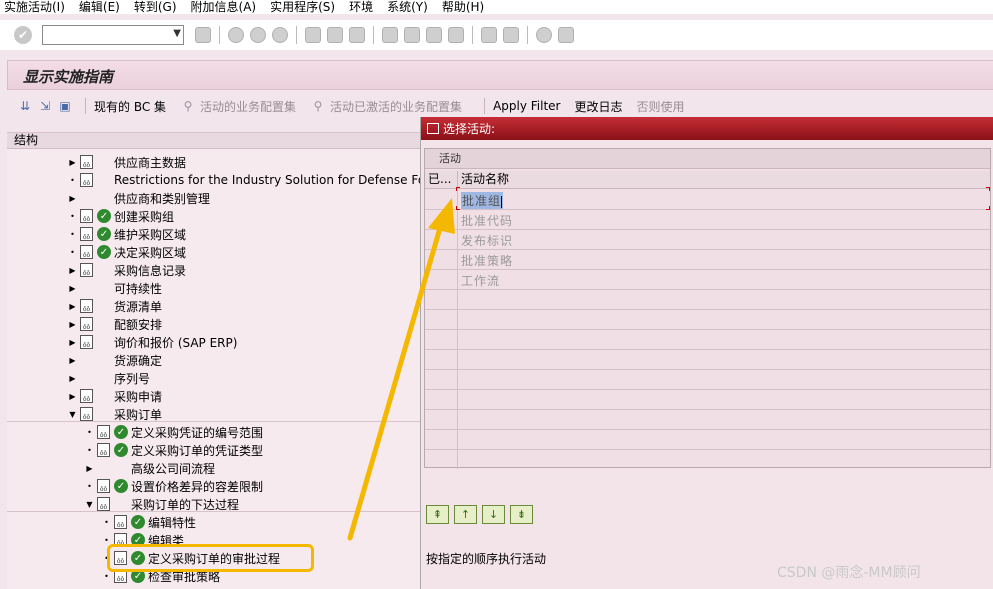  What do you see at coordinates (236, 35) in the screenshot?
I see `back-icon` at bounding box center [236, 35].